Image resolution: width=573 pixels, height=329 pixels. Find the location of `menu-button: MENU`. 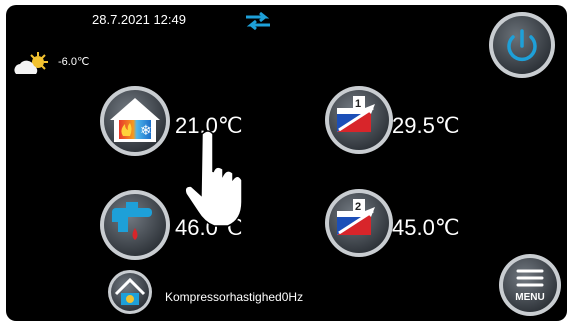

menu-button: MENU is located at coordinates (530, 285).